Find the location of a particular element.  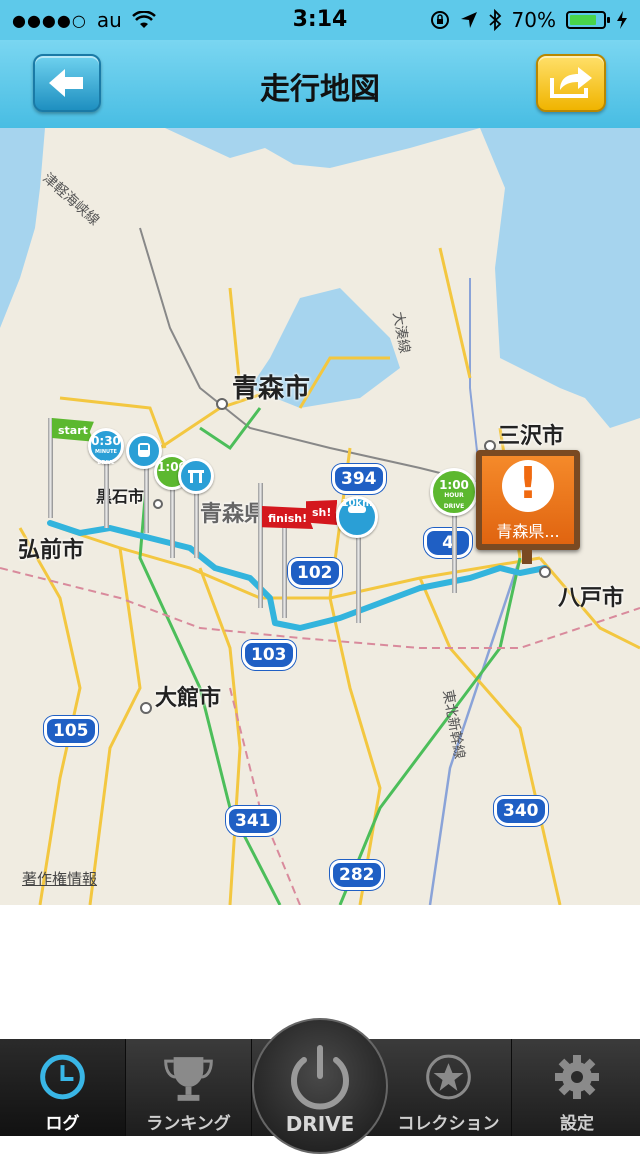

route-shield-102: 102 is located at coordinates (315, 573).